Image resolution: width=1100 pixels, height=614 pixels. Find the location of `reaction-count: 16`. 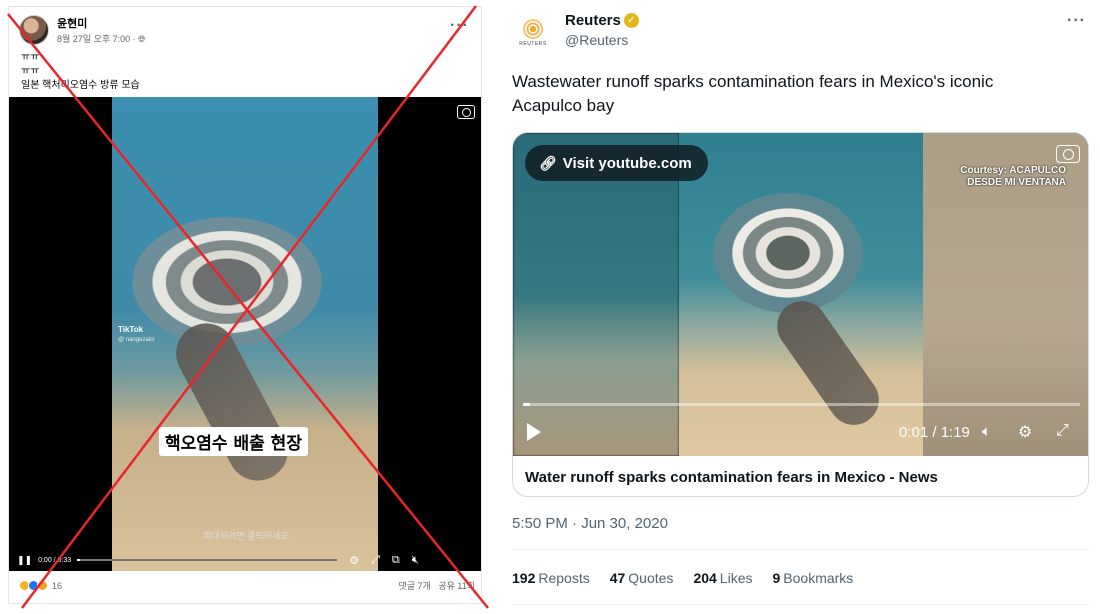

reaction-count: 16 is located at coordinates (57, 585).